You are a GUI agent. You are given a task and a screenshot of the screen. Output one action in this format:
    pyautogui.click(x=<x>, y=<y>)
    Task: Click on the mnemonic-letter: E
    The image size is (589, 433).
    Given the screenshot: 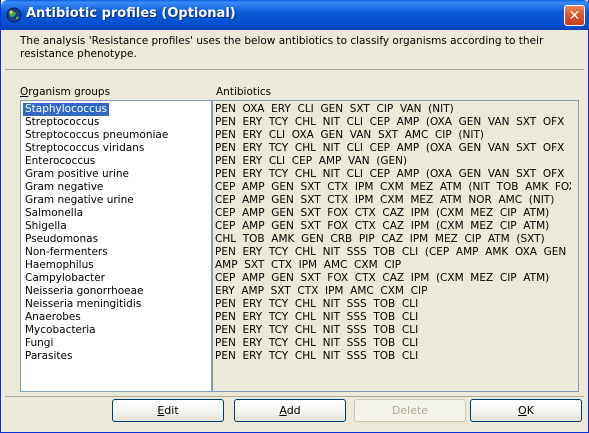 What is the action you would take?
    pyautogui.click(x=161, y=410)
    